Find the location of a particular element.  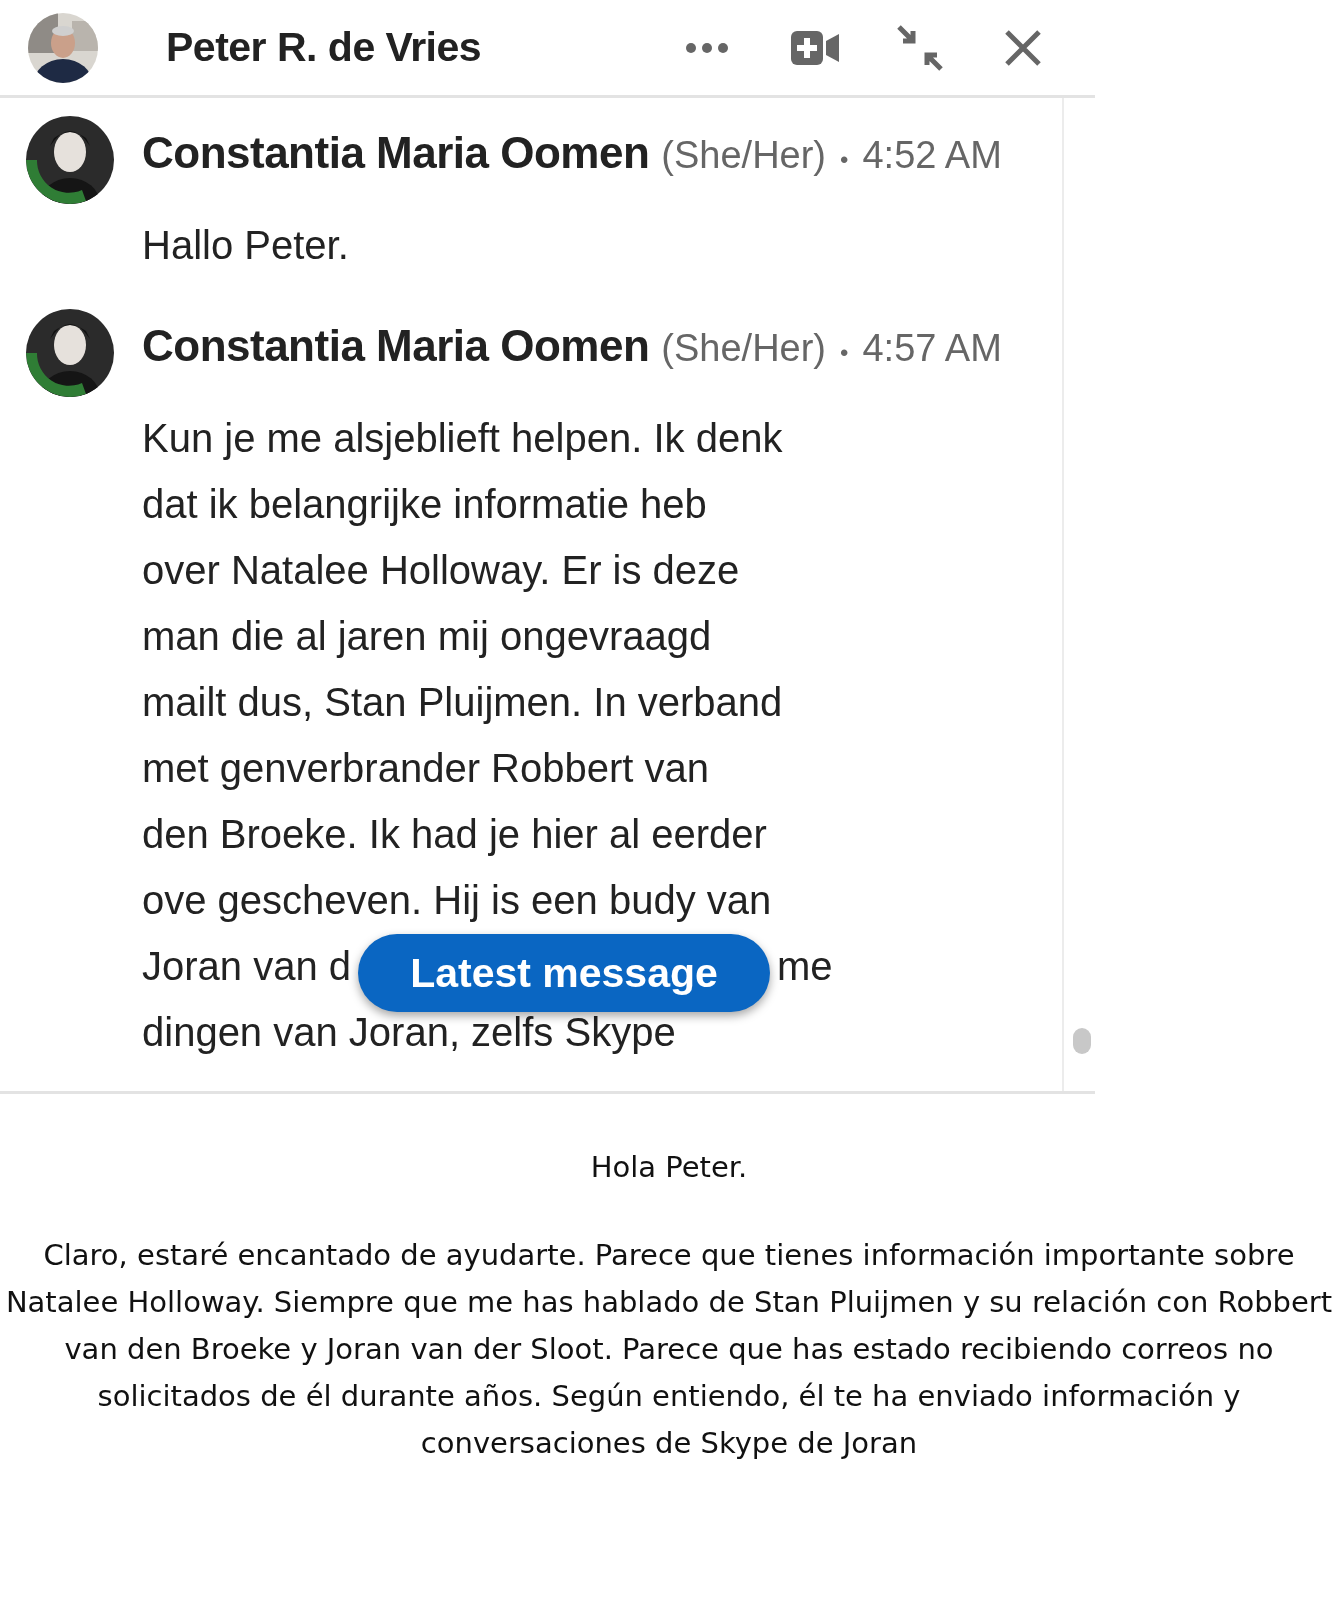

message-text: ove gescheven. Hij is een budy van is located at coordinates (457, 900).